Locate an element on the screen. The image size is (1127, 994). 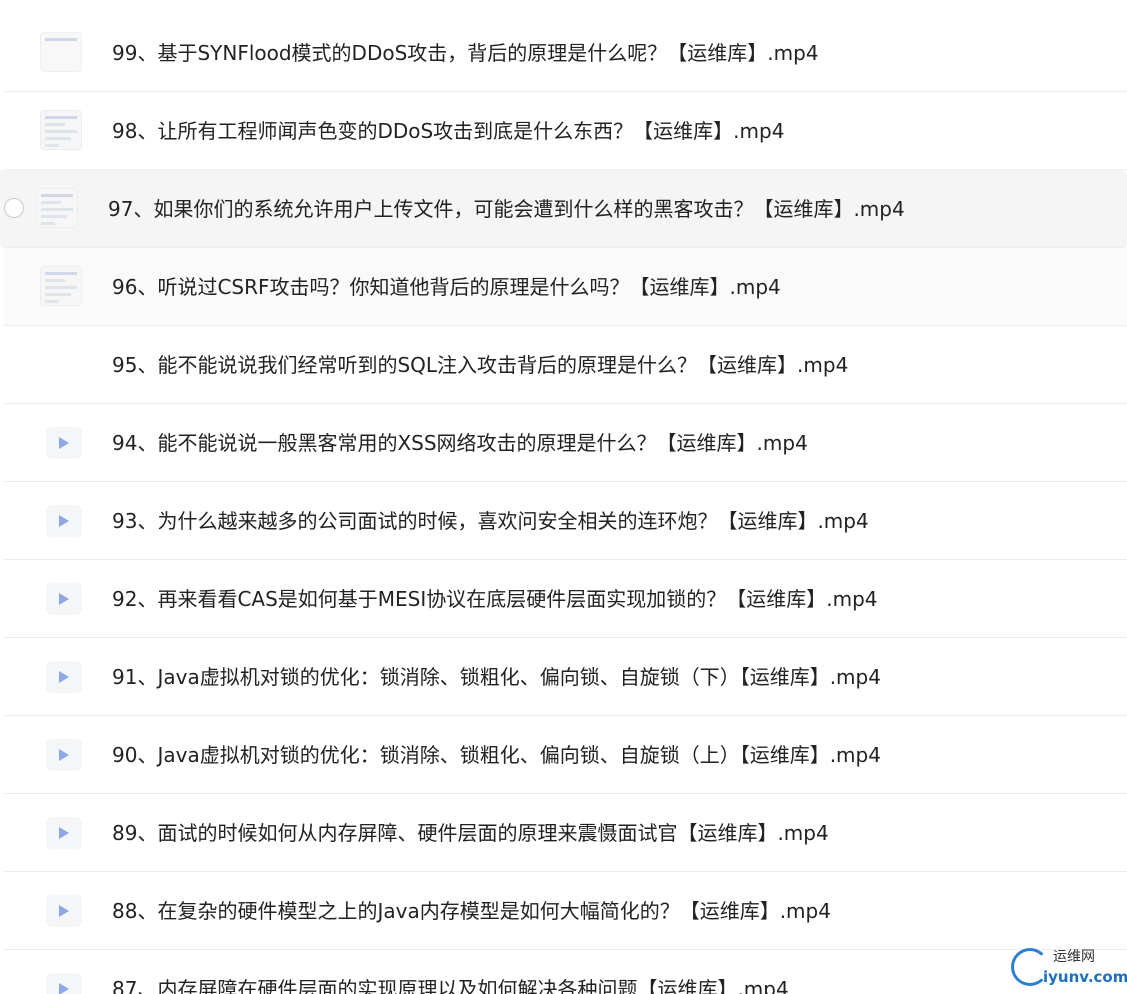
file-row-96: 96、听说过CSRF攻击吗？你知道他背后的原理是什么吗？【运维库】.mp4 is located at coordinates (565, 287).